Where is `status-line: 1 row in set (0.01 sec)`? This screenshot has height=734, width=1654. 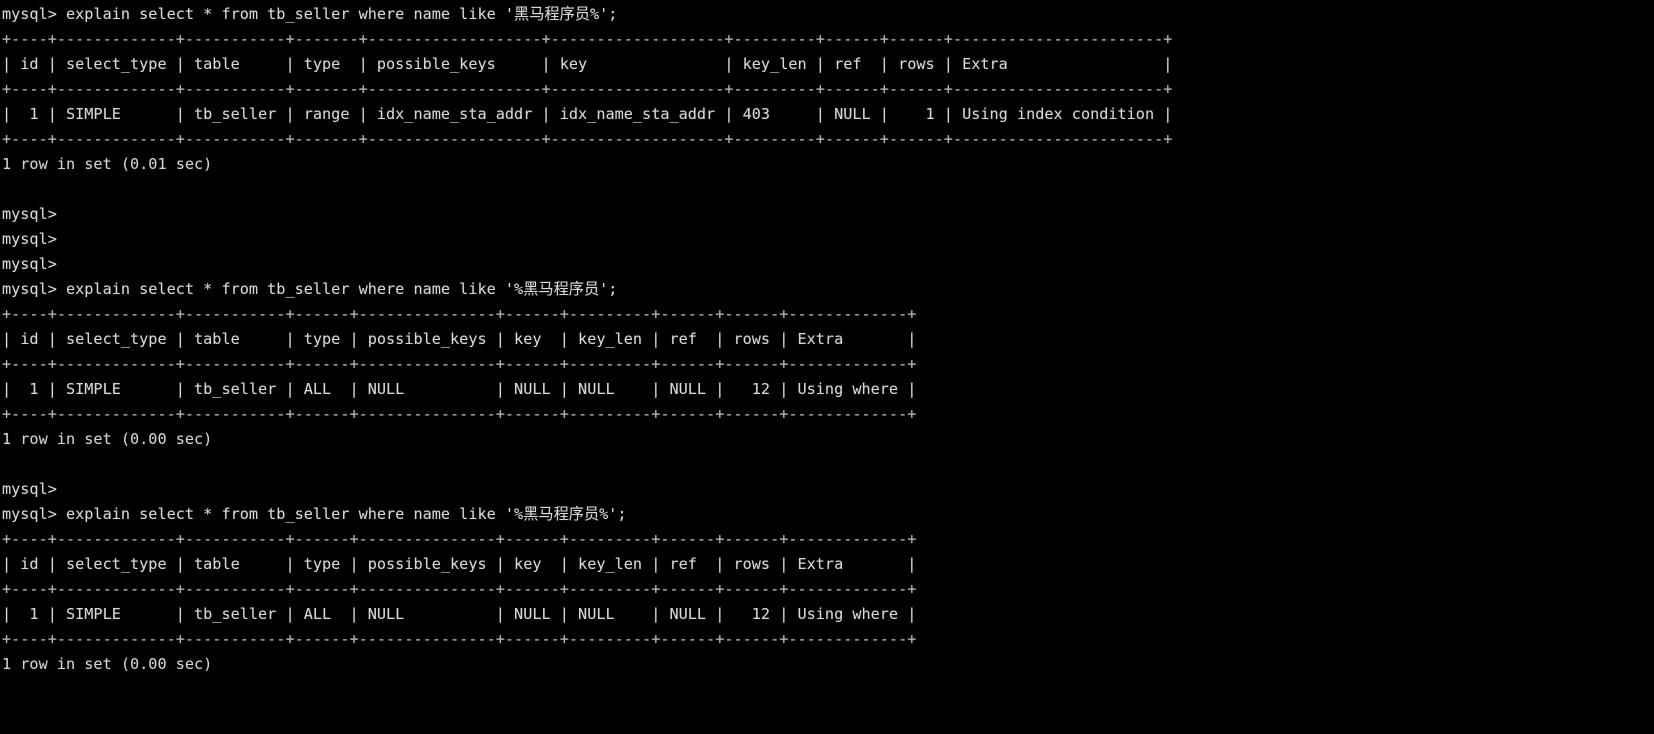
status-line: 1 row in set (0.01 sec) is located at coordinates (107, 164).